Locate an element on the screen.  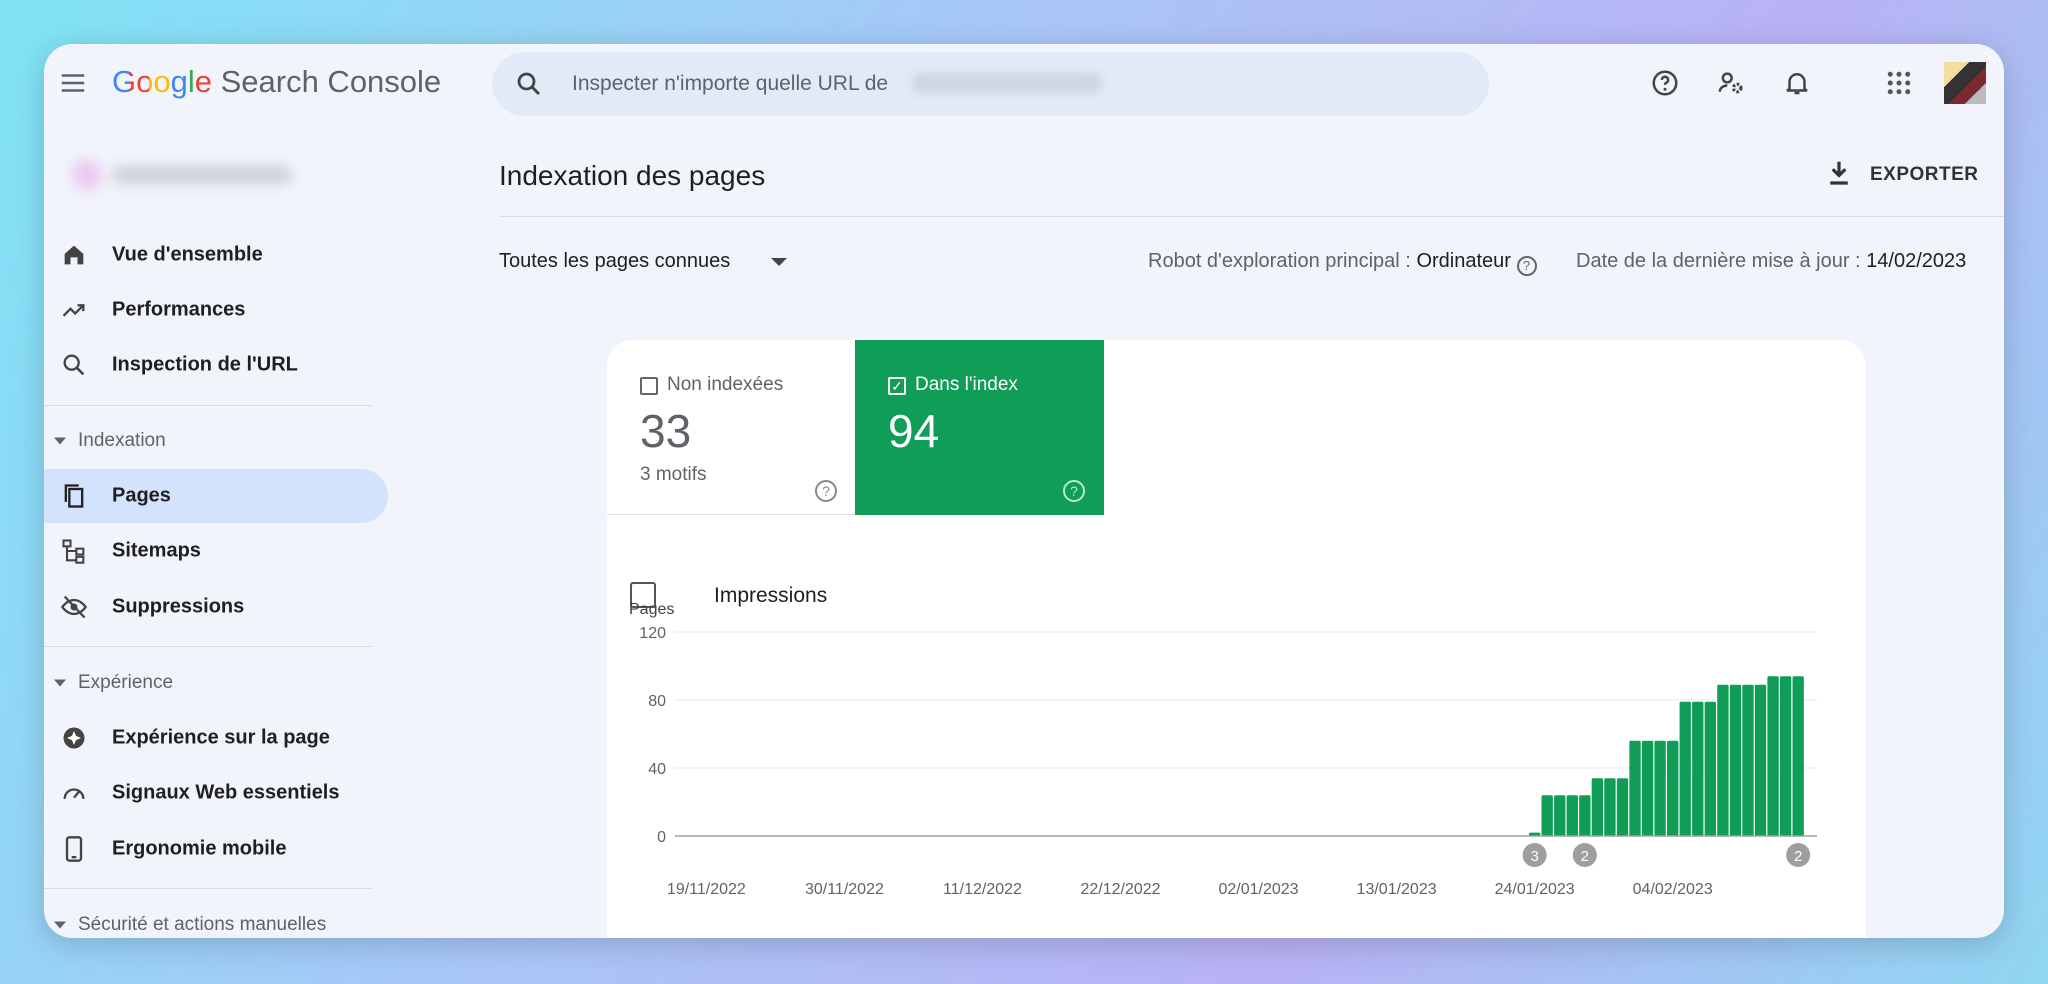
x-tick-label: 02/01/2023 is located at coordinates (1259, 889).